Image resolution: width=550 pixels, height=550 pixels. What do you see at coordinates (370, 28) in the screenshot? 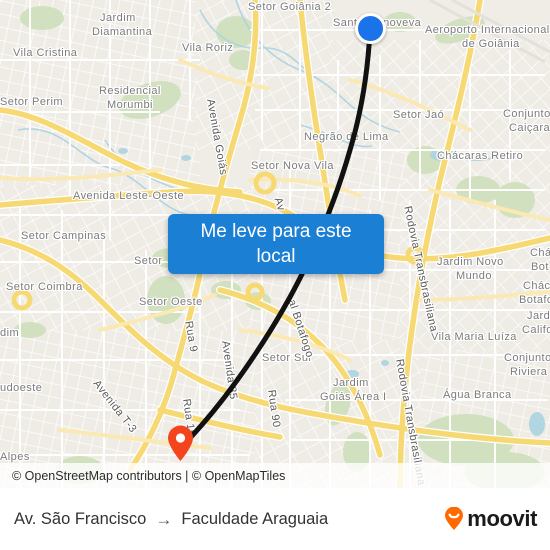
I see `origin-marker` at bounding box center [370, 28].